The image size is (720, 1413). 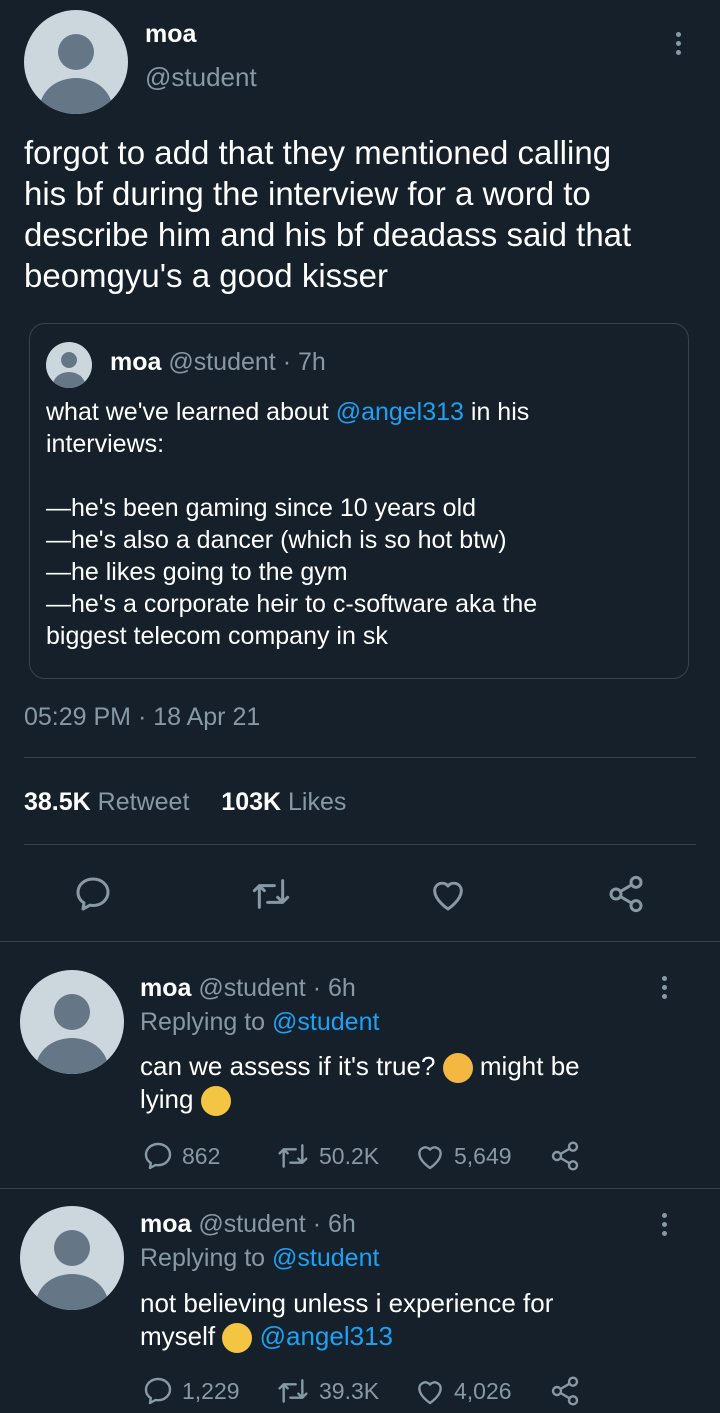 I want to click on retweet-count: 50.2K, so click(x=327, y=1156).